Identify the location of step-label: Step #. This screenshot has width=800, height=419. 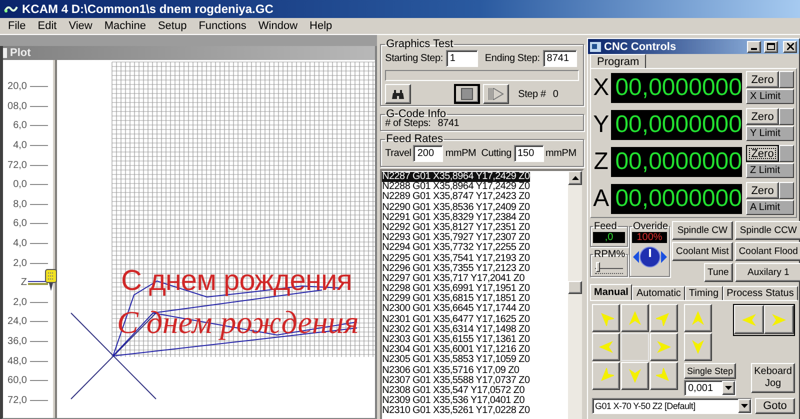
(532, 94).